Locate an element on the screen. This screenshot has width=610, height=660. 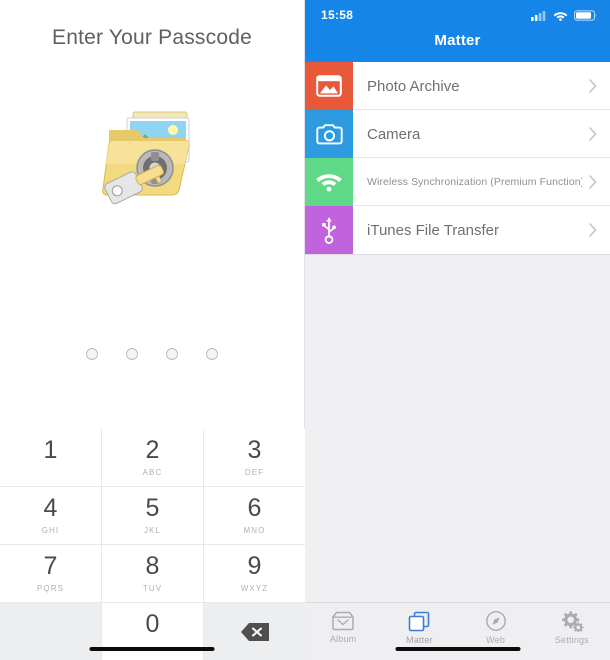
usb-icon is located at coordinates (329, 230).